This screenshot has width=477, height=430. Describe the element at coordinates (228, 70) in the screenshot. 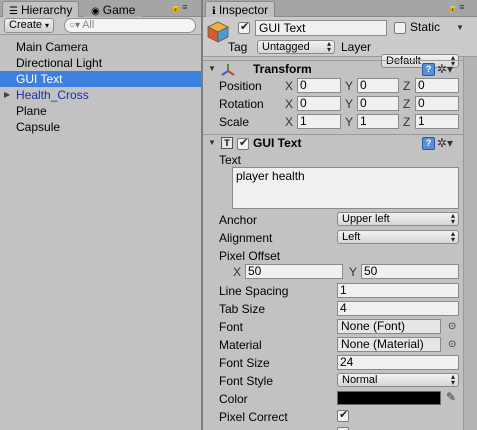

I see `transform-axes-icon` at that location.